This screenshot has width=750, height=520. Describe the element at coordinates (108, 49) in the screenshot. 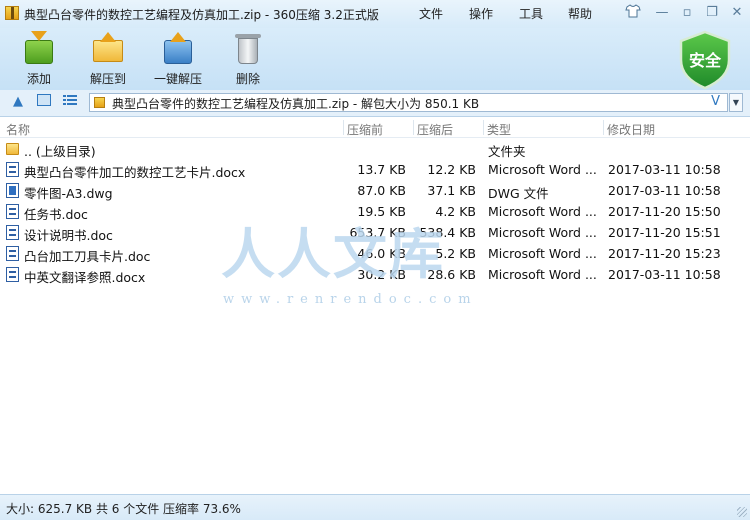

I see `extract-to-icon` at that location.